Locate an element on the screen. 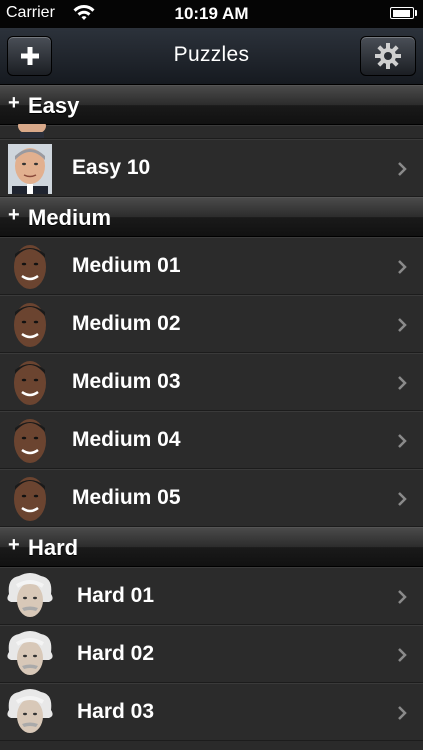 The height and width of the screenshot is (750, 423). row-label: Easy 10 is located at coordinates (111, 167).